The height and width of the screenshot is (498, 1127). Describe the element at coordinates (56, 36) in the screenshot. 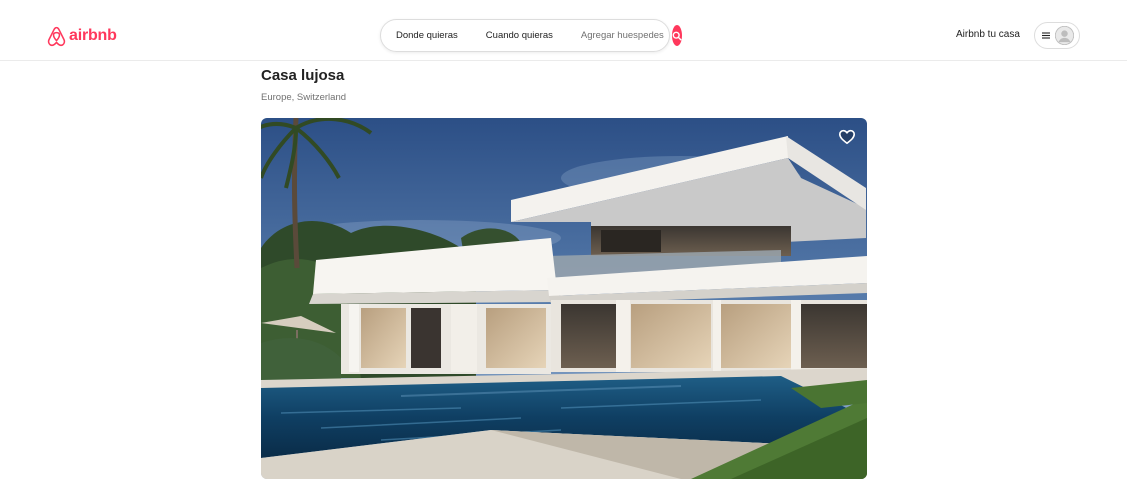

I see `airbnb-logo-icon` at that location.